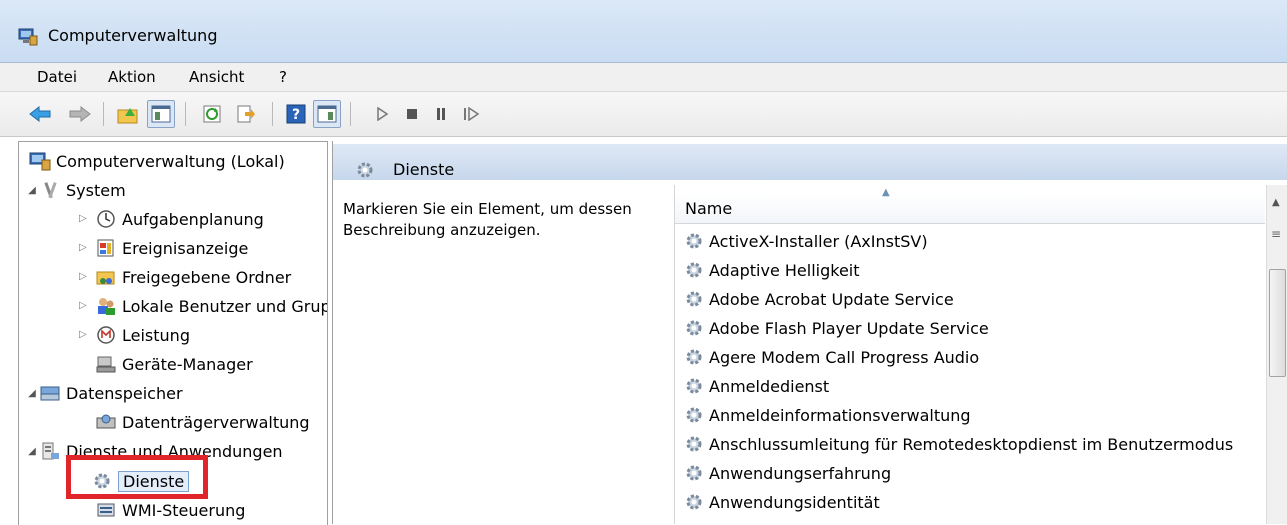  I want to click on tools-icon, so click(50, 190).